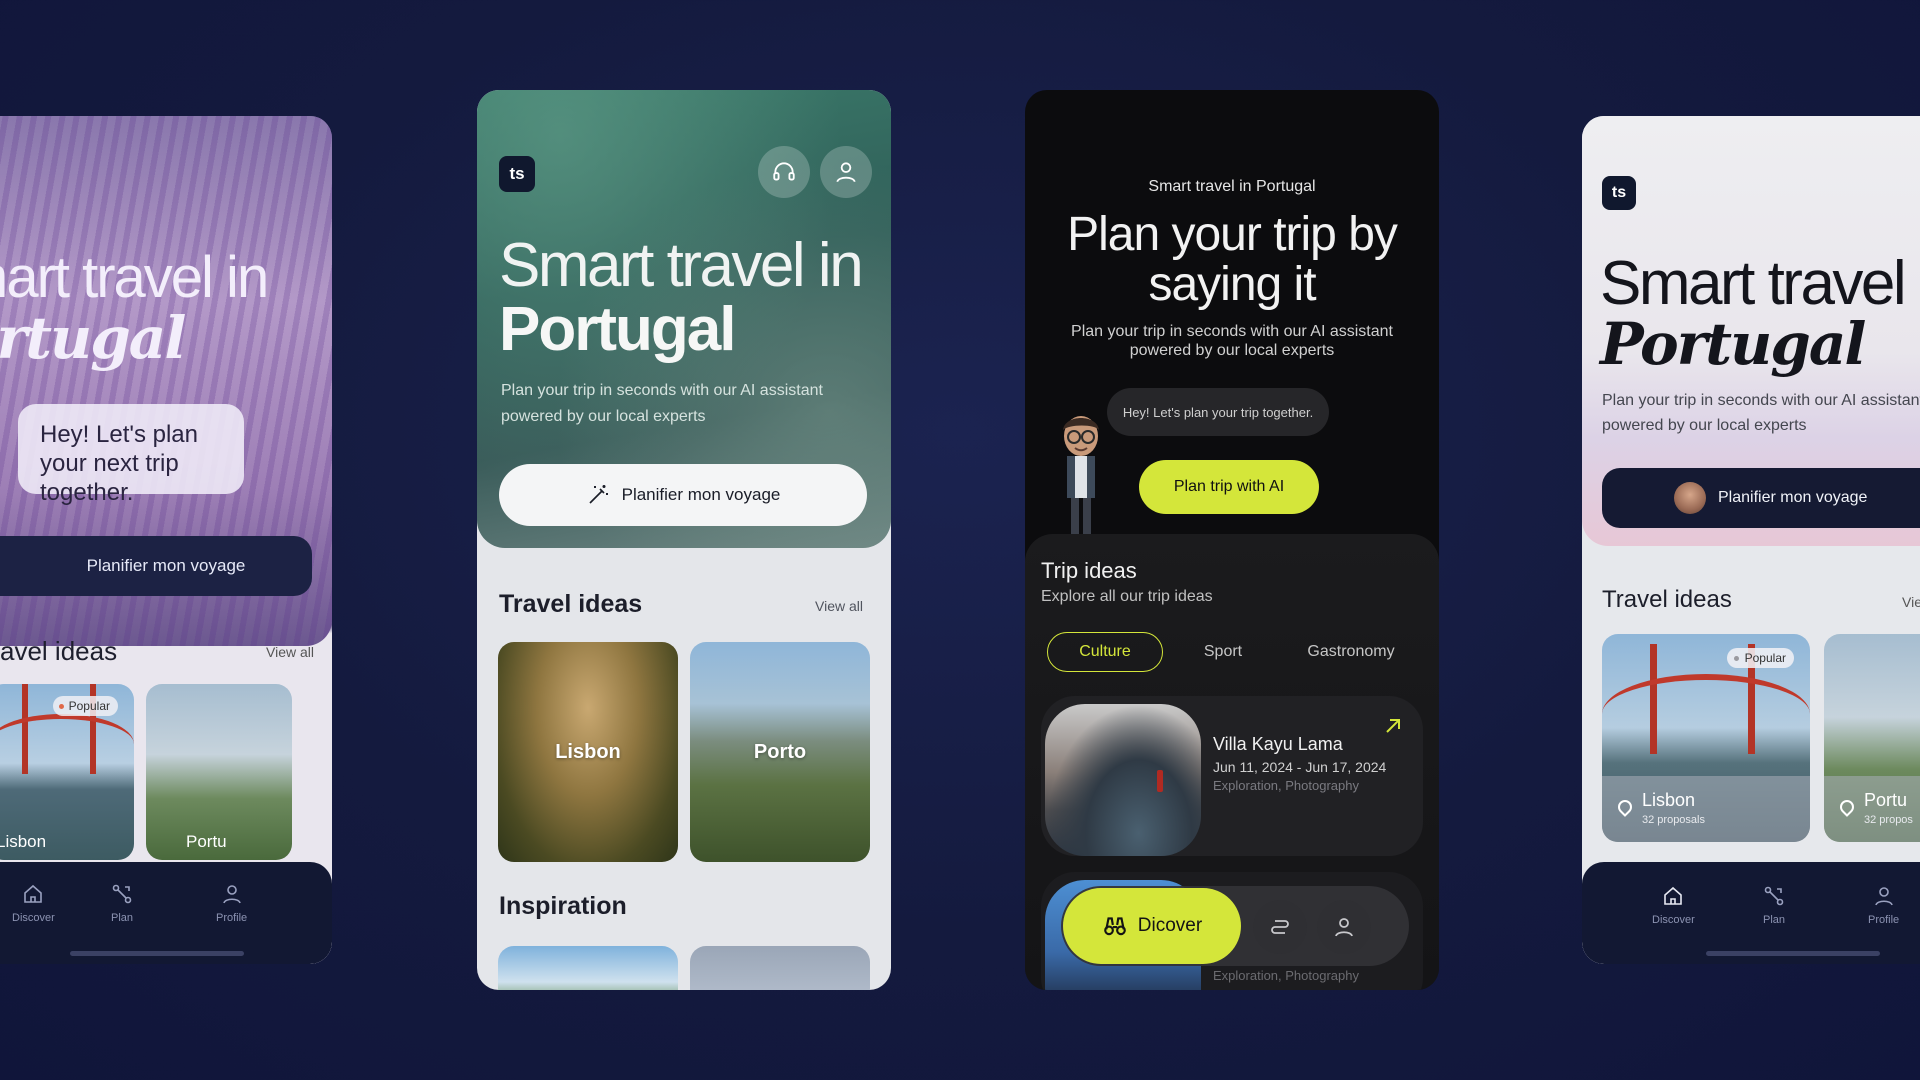 This screenshot has height=1080, width=1920. Describe the element at coordinates (134, 308) in the screenshot. I see `hero-title: mart travel in ortugal` at that location.